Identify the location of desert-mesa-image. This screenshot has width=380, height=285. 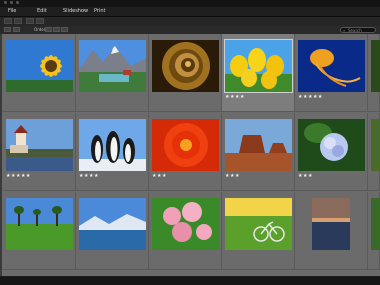
(258, 145).